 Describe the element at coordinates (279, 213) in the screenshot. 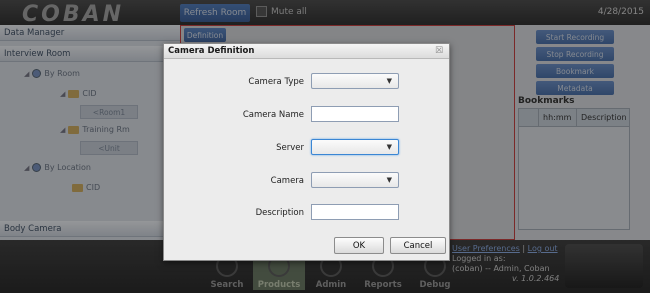

I see `description-label: Description` at that location.